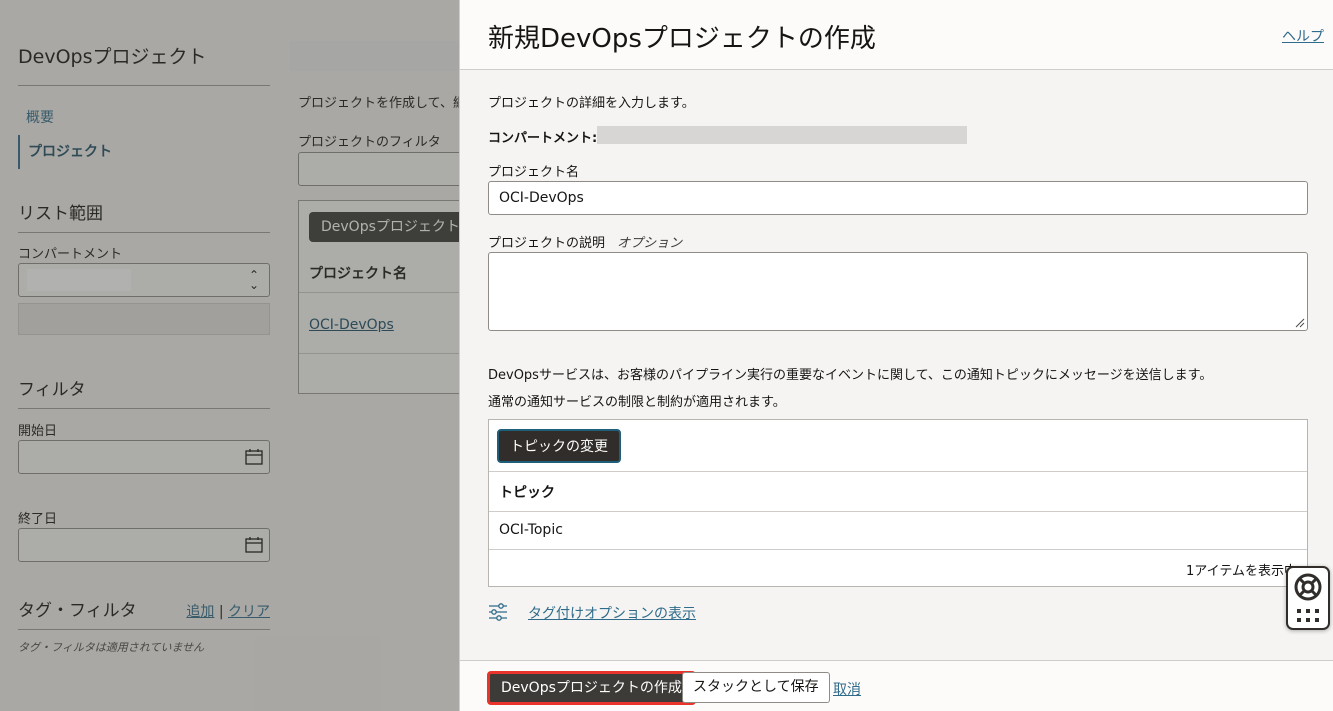  I want to click on create-project-button: DevOpsプロジェクトの作成, so click(591, 688).